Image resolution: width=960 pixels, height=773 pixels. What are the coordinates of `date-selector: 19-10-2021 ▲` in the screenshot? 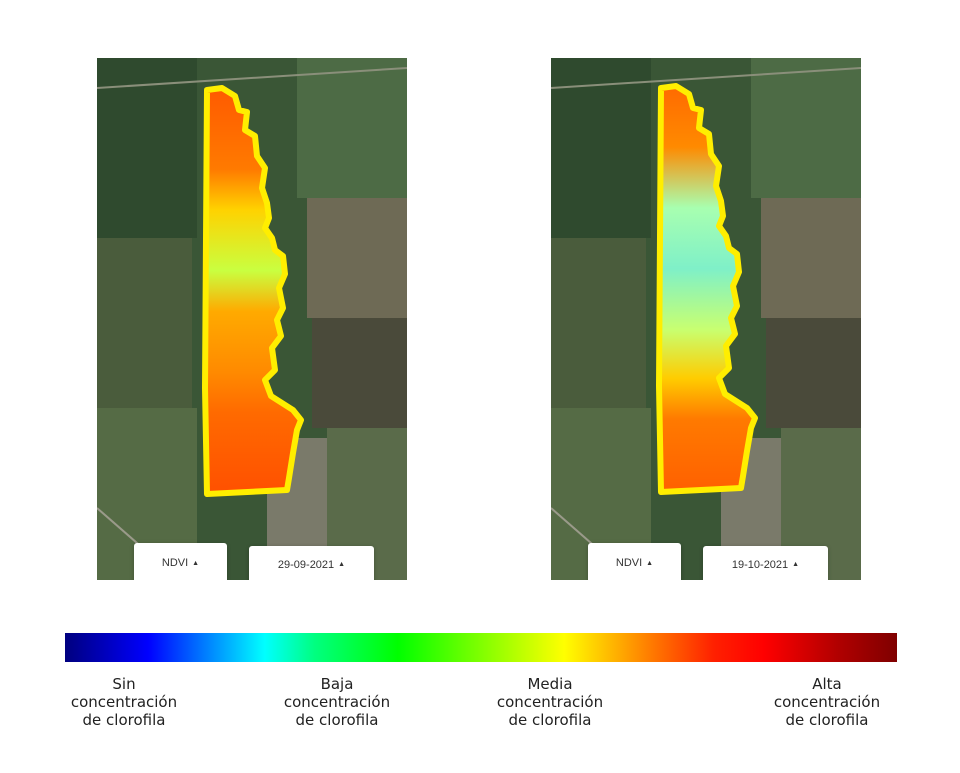 It's located at (765, 563).